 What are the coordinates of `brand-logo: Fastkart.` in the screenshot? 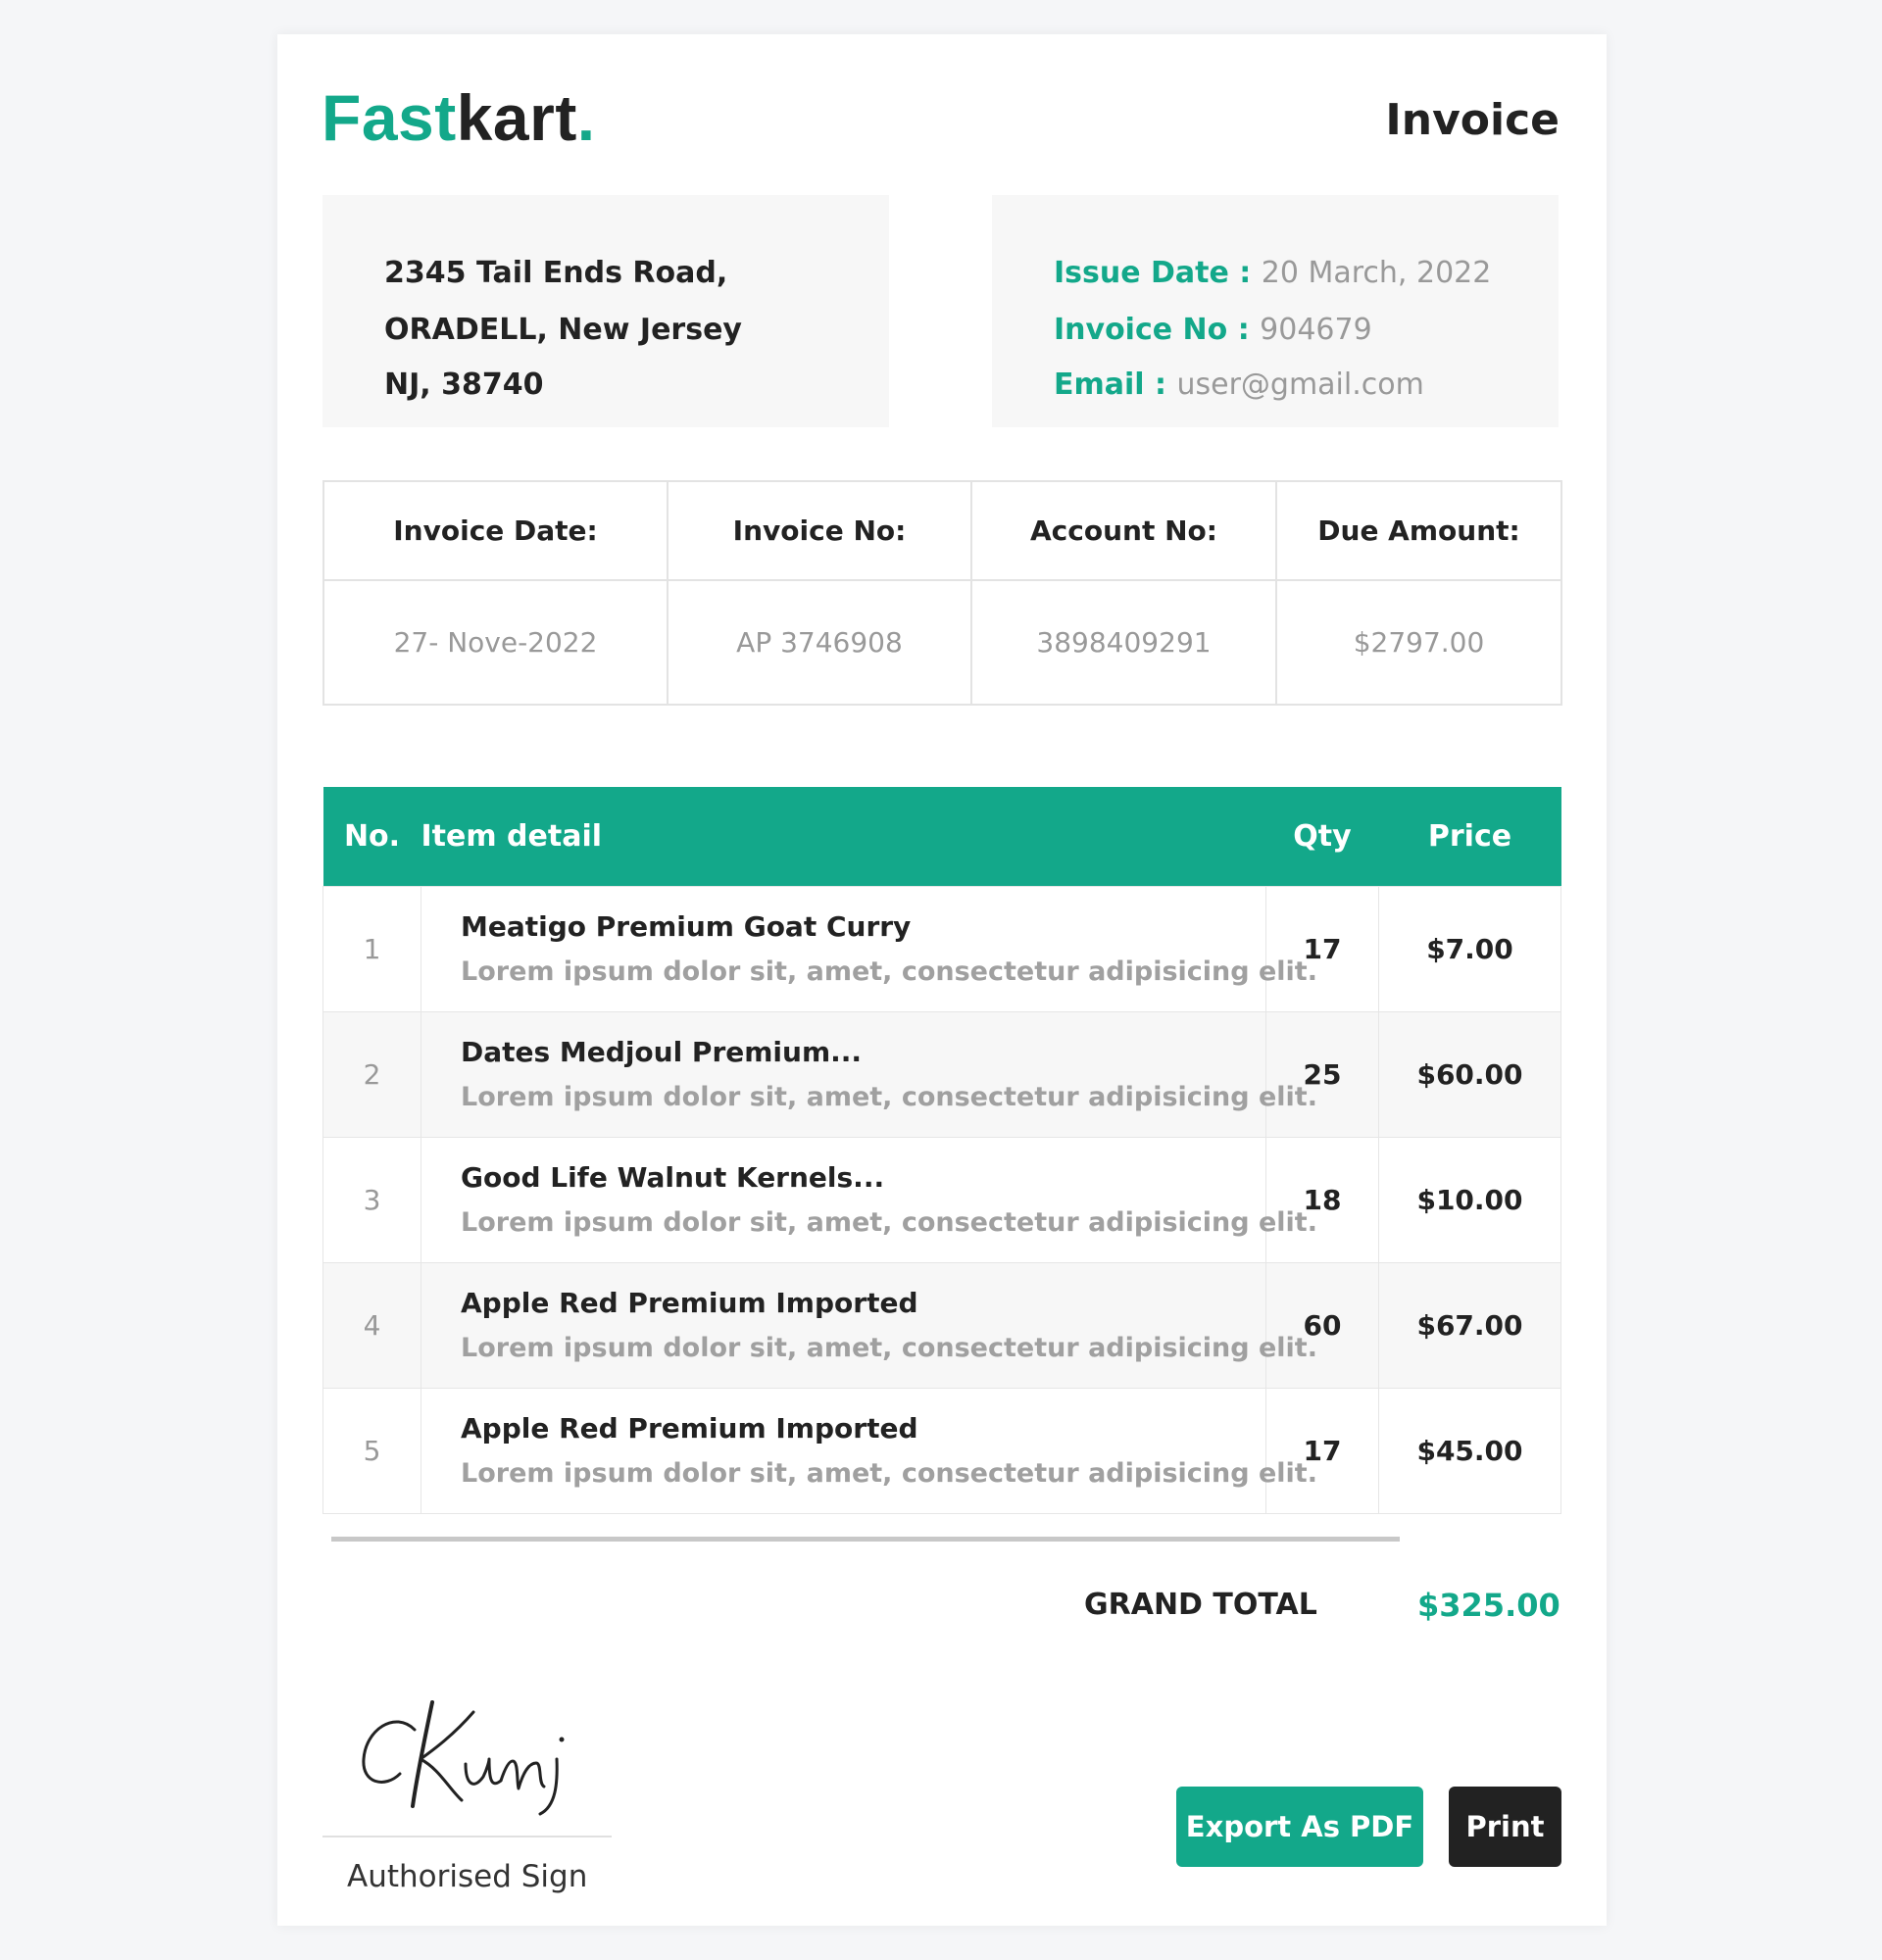 It's located at (459, 117).